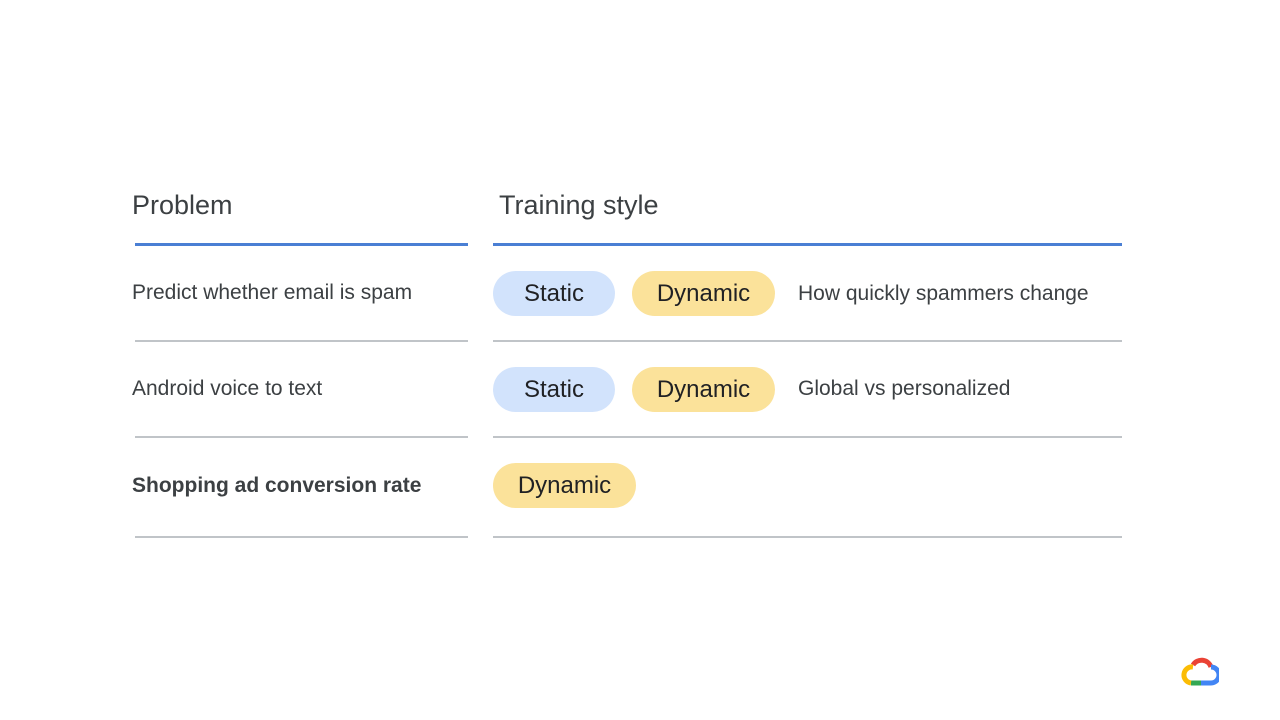  Describe the element at coordinates (301, 244) in the screenshot. I see `header-divider-left` at that location.